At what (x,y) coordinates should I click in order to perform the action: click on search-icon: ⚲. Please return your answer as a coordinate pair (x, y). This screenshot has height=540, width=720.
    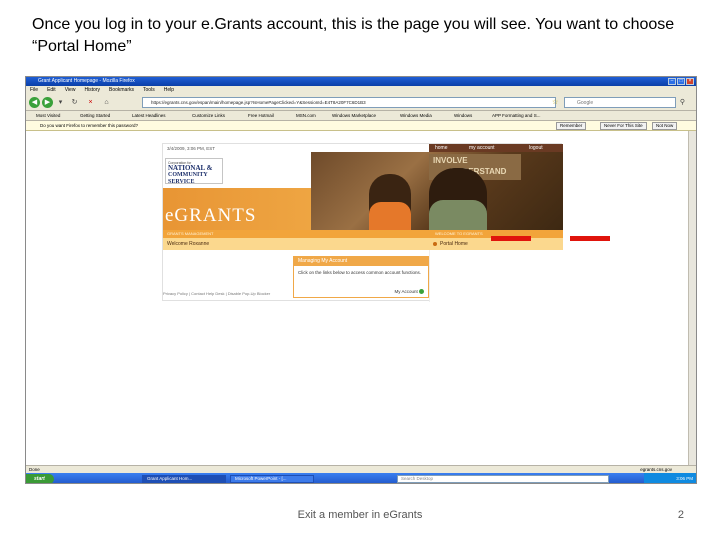
    Looking at the image, I should click on (682, 102).